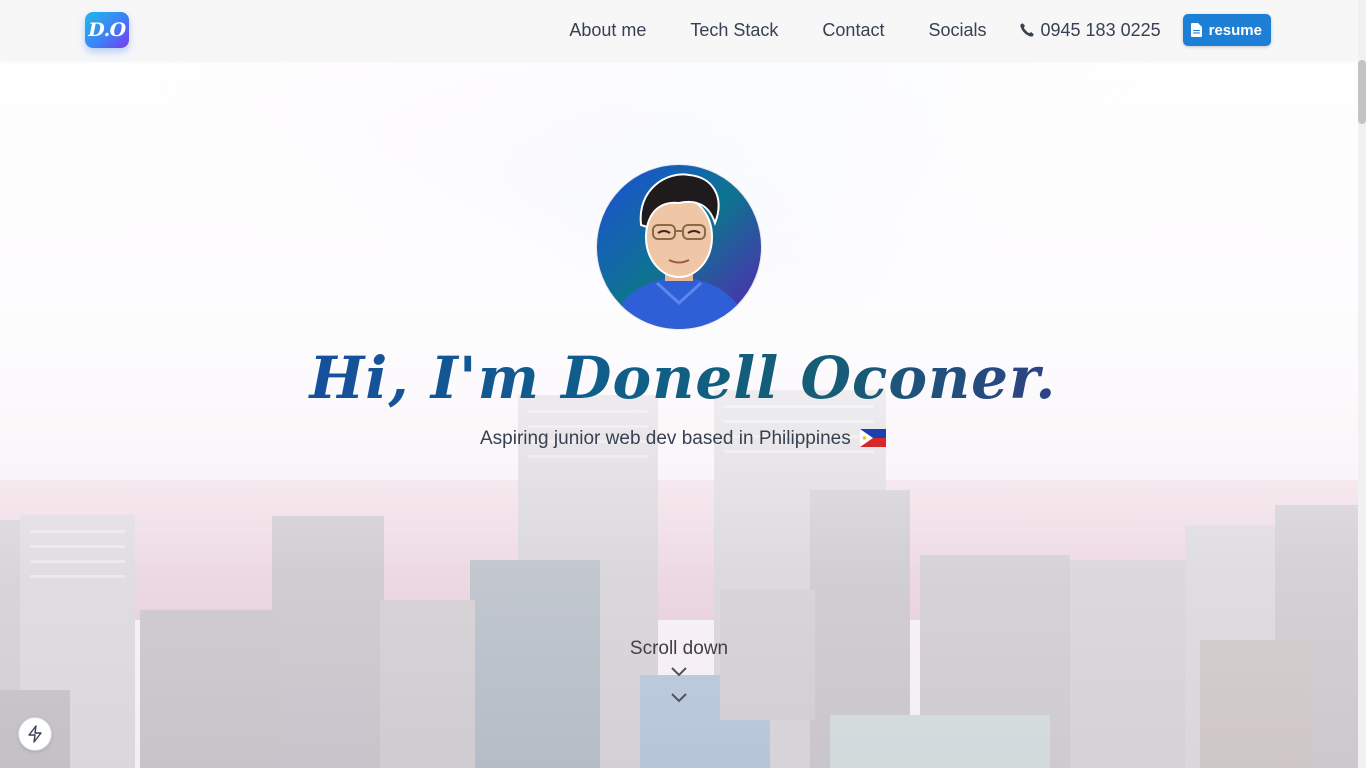 Image resolution: width=1366 pixels, height=768 pixels. Describe the element at coordinates (607, 30) in the screenshot. I see `nav-about-me: About me` at that location.